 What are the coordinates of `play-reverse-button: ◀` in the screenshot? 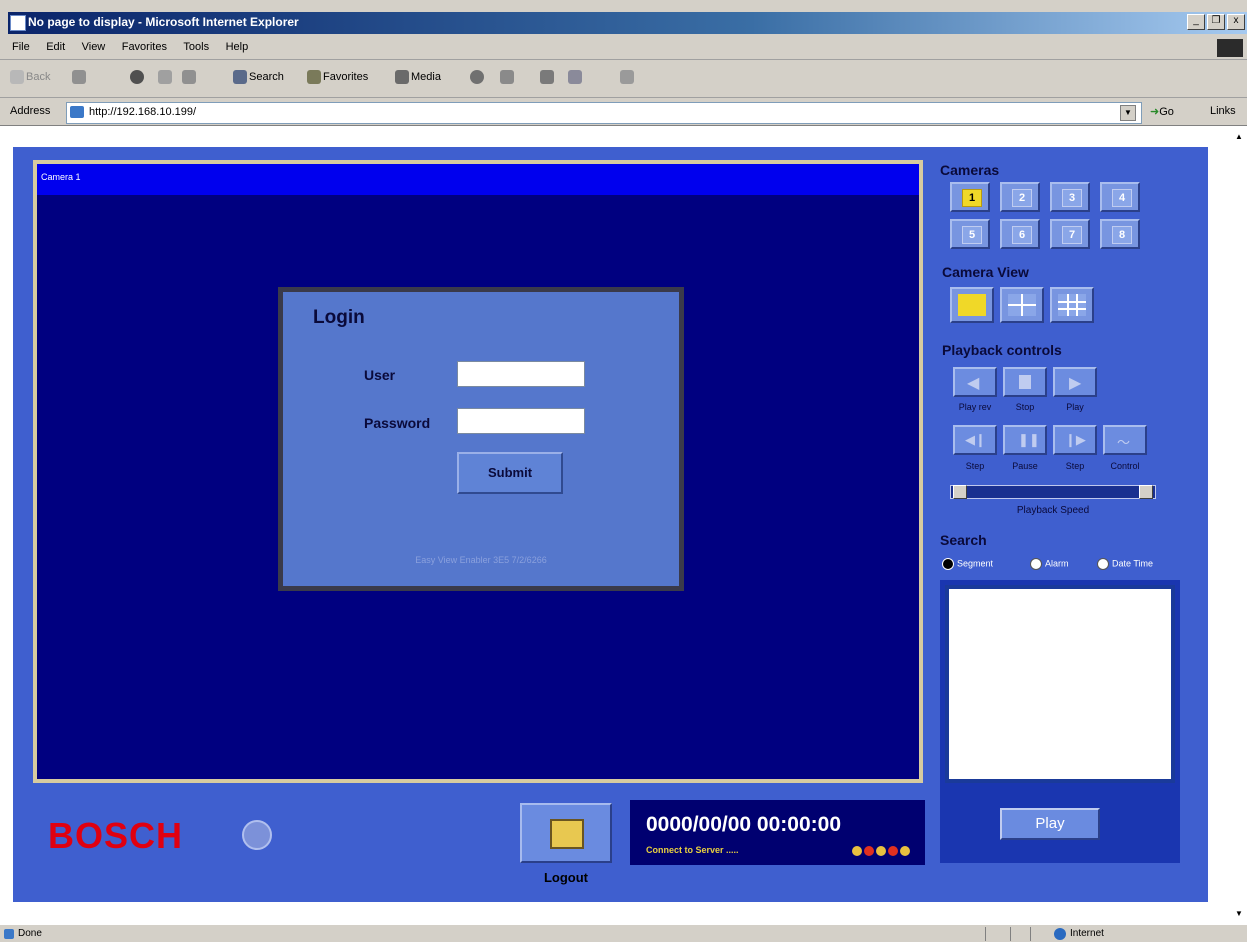 It's located at (975, 382).